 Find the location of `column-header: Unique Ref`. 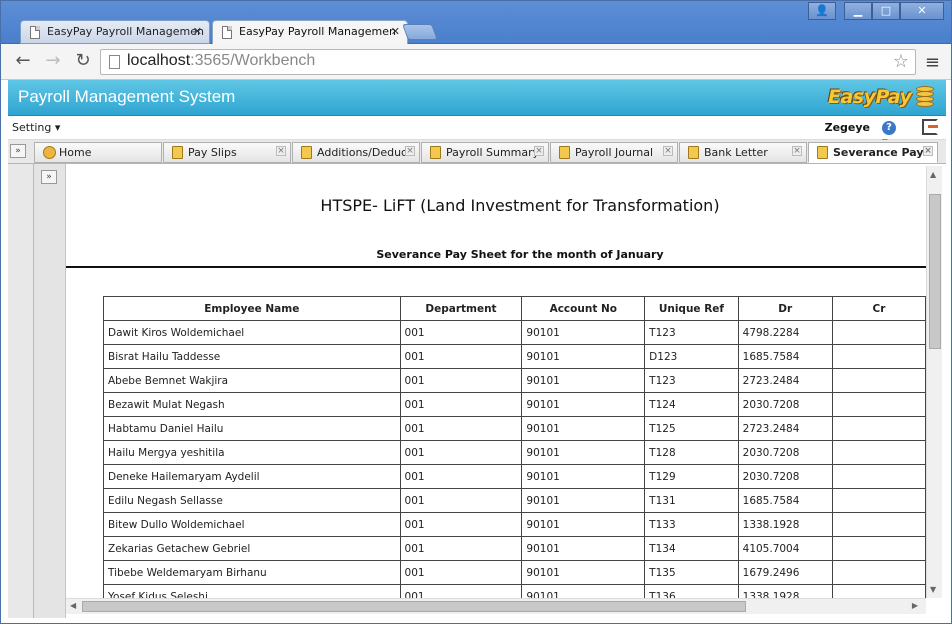

column-header: Unique Ref is located at coordinates (691, 308).